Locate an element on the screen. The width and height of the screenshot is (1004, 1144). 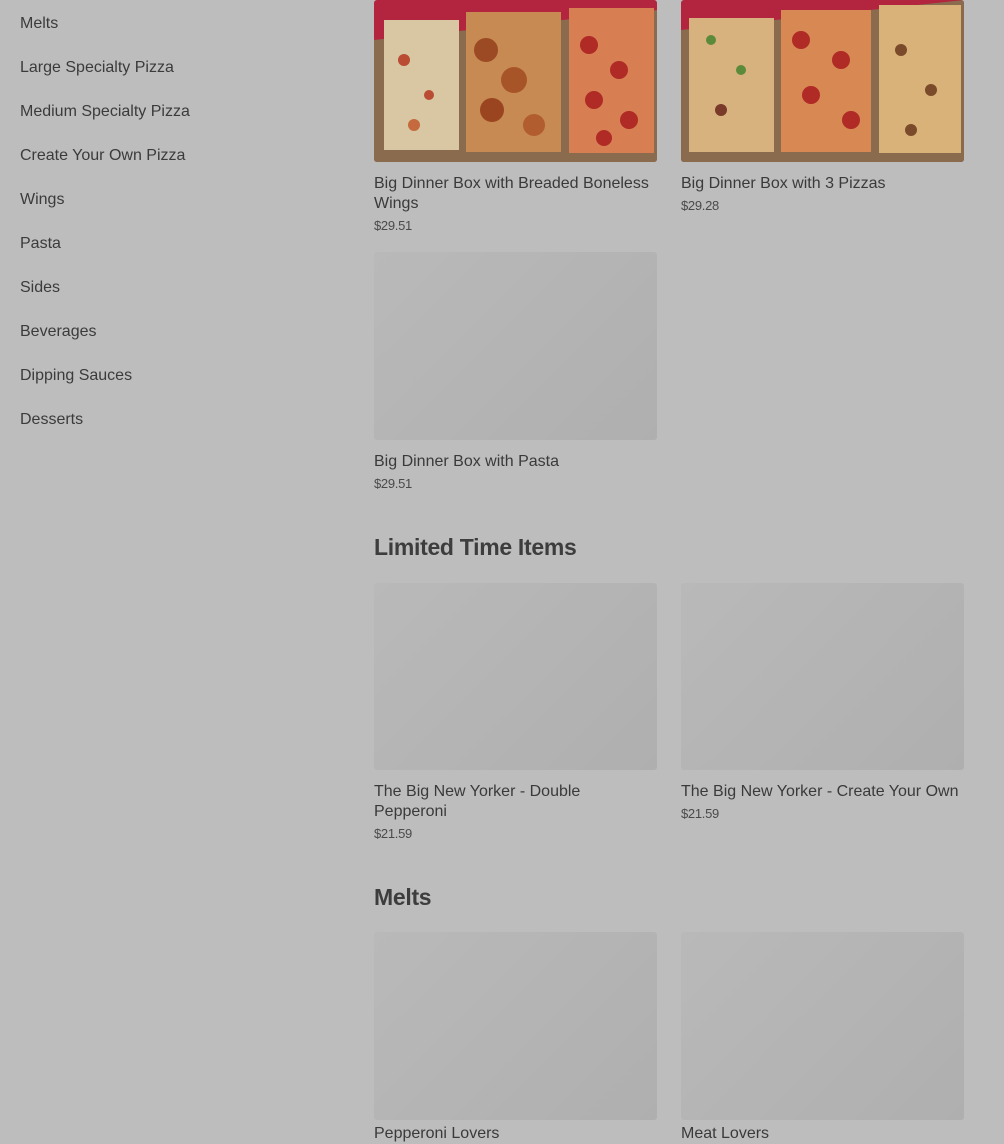
menu-card: Pepperoni Lovers is located at coordinates (515, 1038).